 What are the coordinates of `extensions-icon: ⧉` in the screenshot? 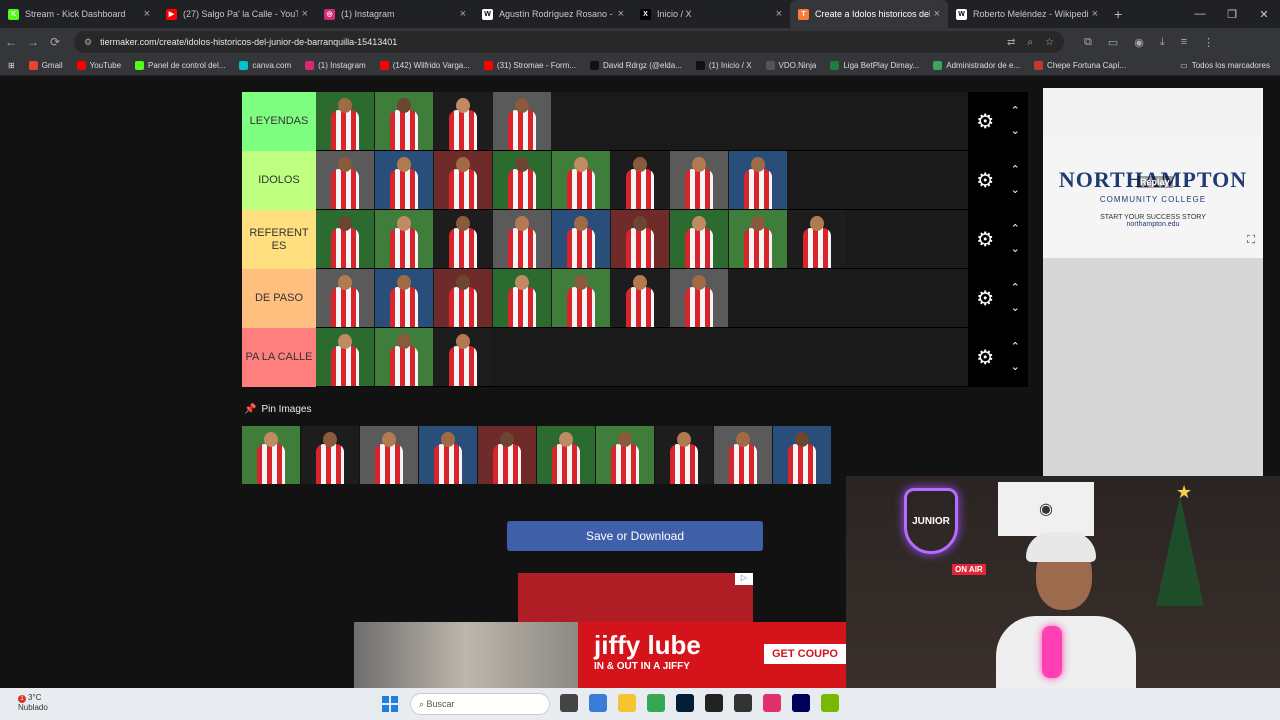 It's located at (1088, 42).